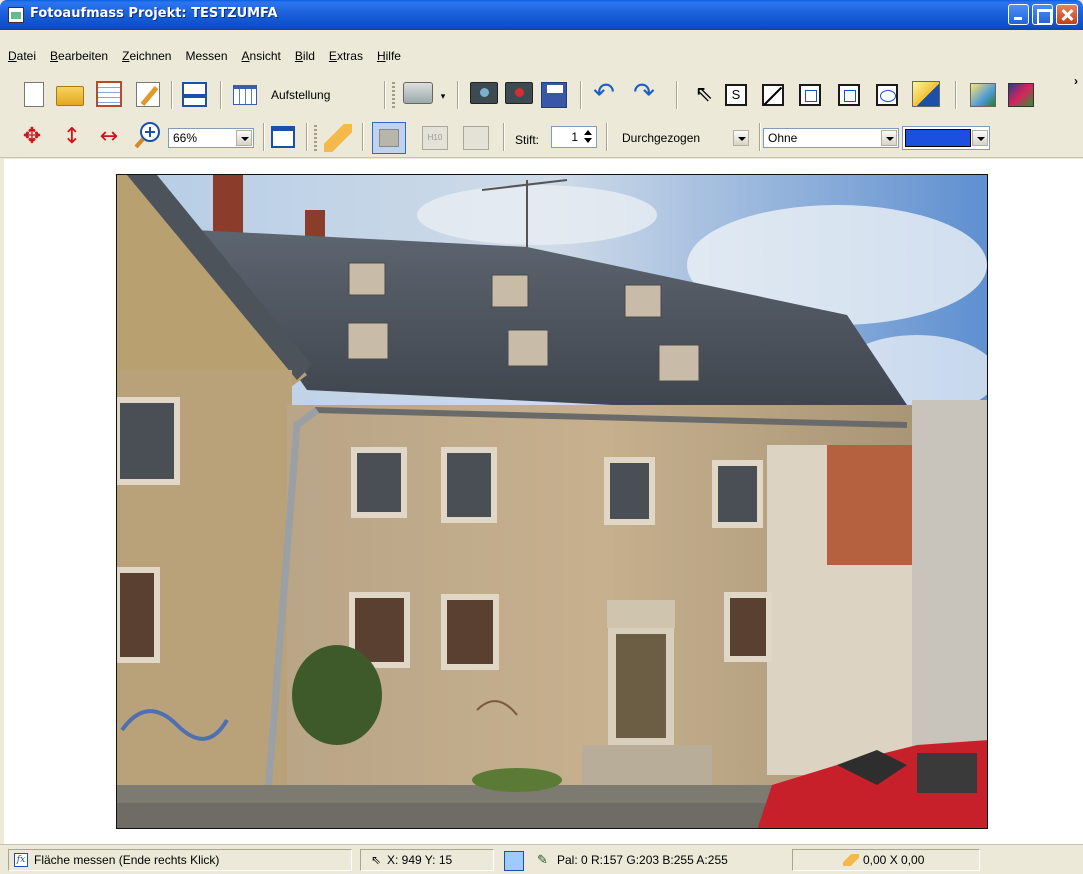  What do you see at coordinates (21, 860) in the screenshot?
I see `function-icon: fx` at bounding box center [21, 860].